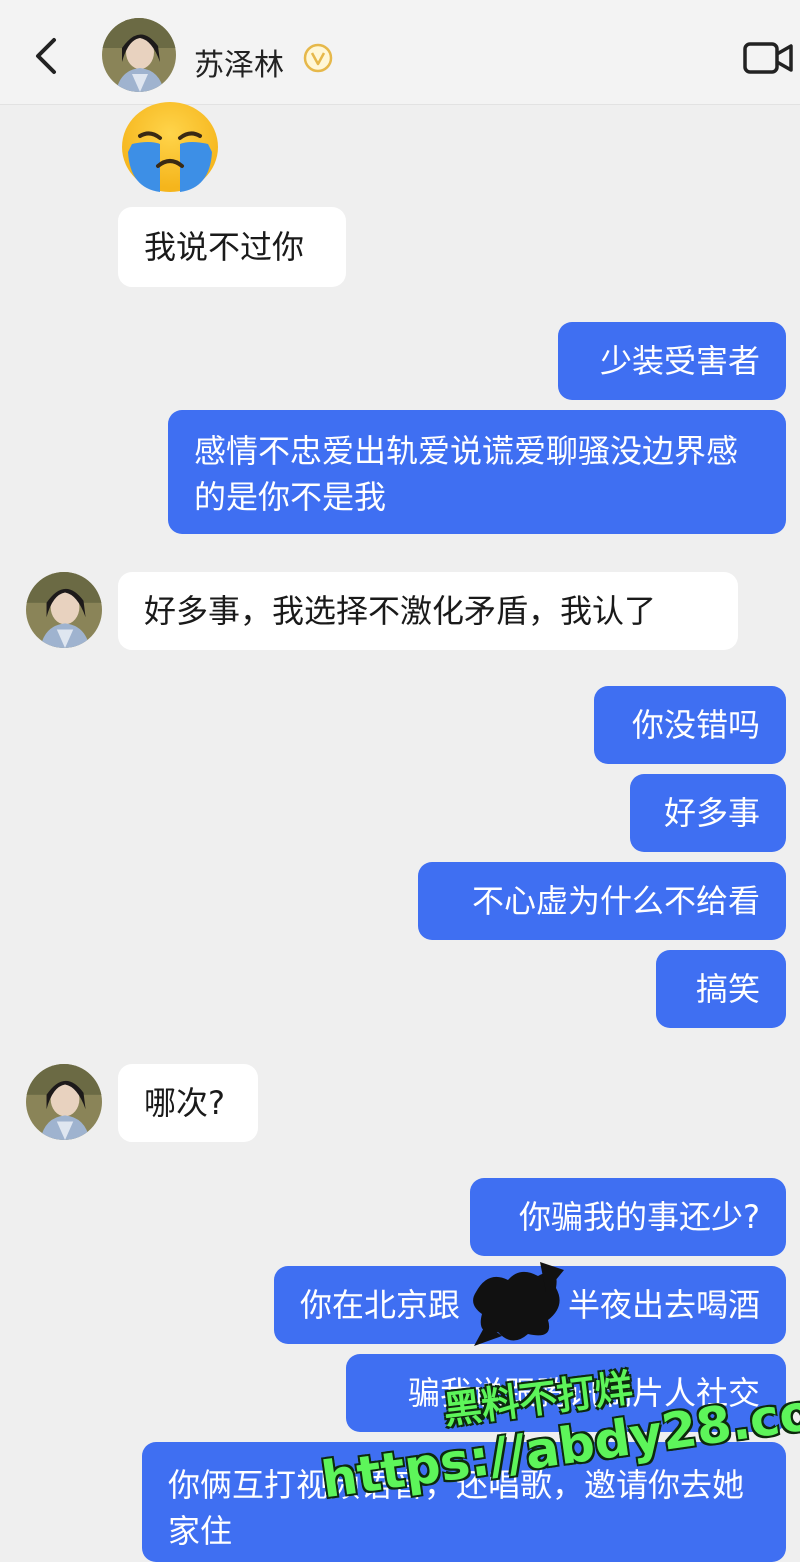 This screenshot has height=1562, width=800. What do you see at coordinates (400, 611) in the screenshot?
I see `message-text: 好多事，我选择不激化矛盾，我认了` at bounding box center [400, 611].